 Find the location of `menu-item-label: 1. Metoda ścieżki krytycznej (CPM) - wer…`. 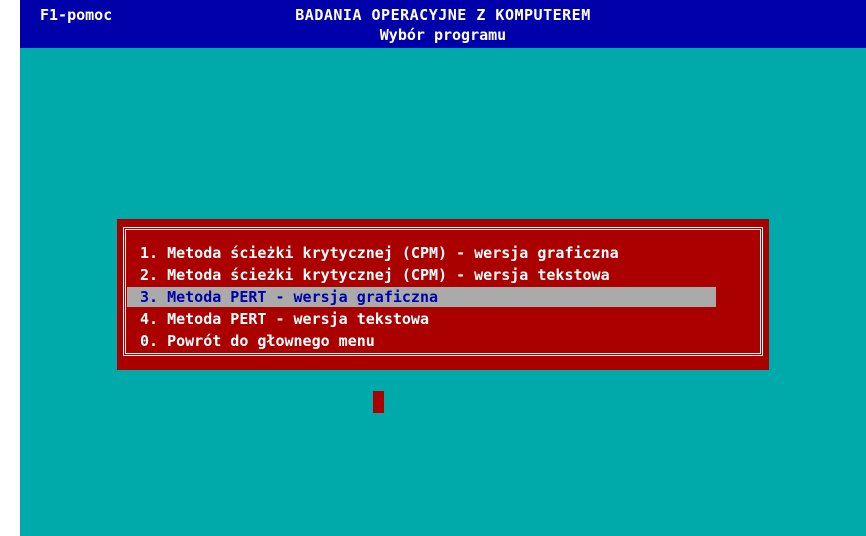

menu-item-label: 1. Metoda ścieżki krytycznej (CPM) - wer… is located at coordinates (379, 253).